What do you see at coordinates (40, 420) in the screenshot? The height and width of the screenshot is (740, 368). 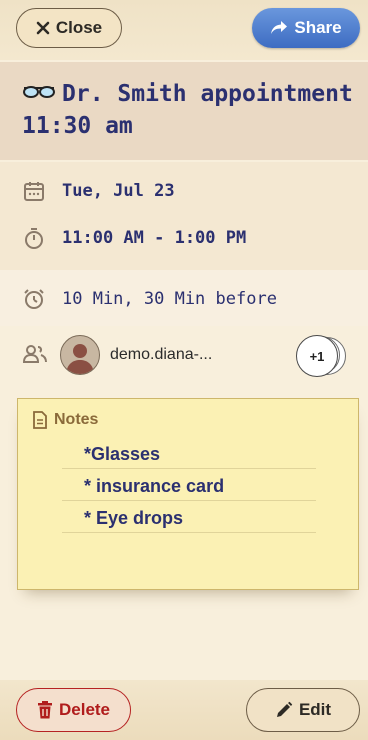 I see `note-document-icon` at bounding box center [40, 420].